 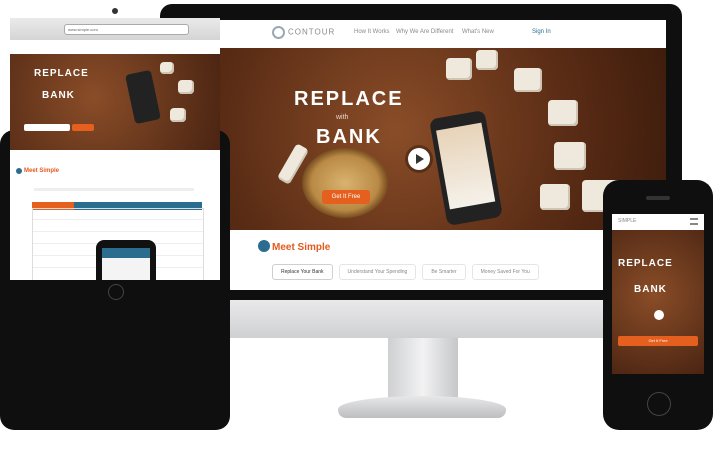 I want to click on tablet-site-header, so click(x=115, y=47).